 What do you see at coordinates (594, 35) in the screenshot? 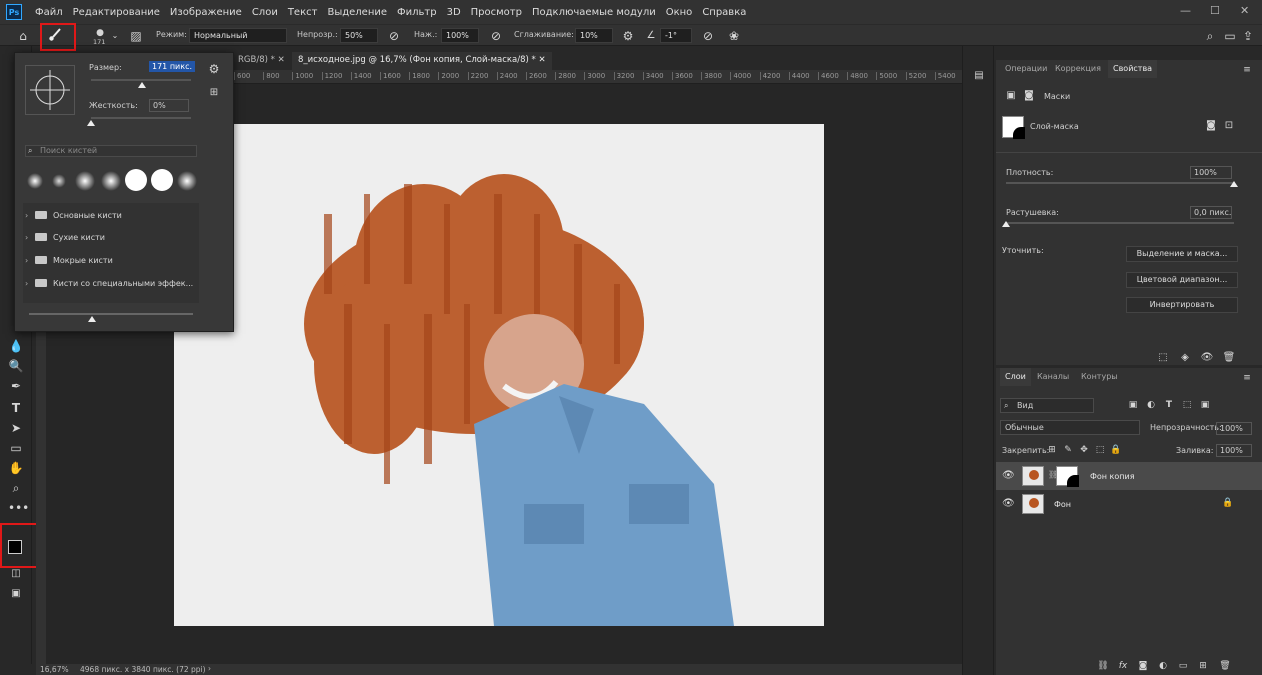
I see `smoothing-field: 10%` at bounding box center [594, 35].